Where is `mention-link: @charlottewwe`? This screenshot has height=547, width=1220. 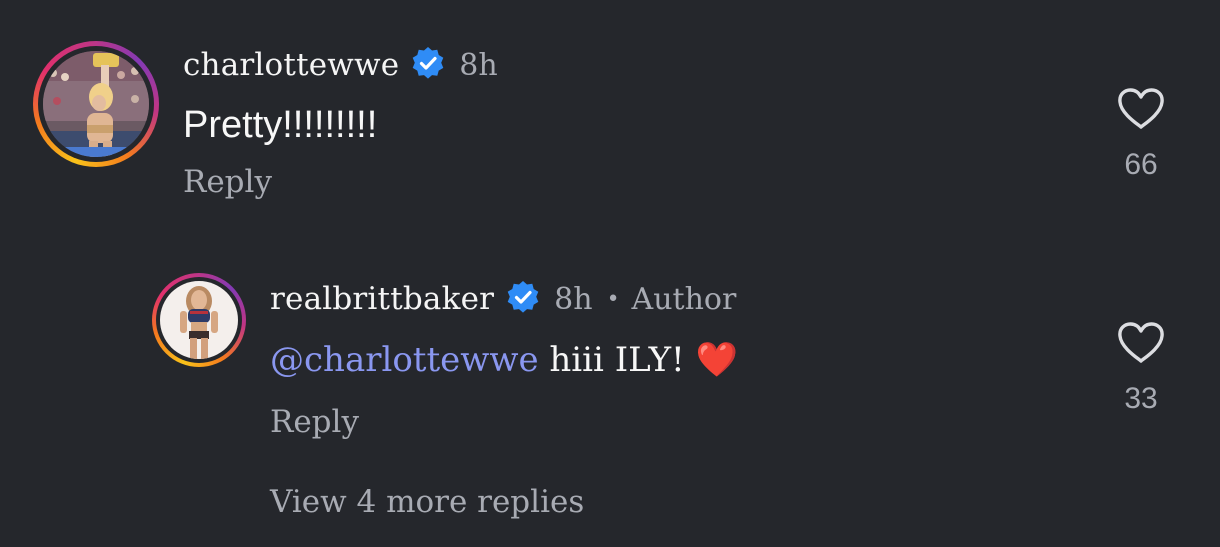 mention-link: @charlottewwe is located at coordinates (404, 360).